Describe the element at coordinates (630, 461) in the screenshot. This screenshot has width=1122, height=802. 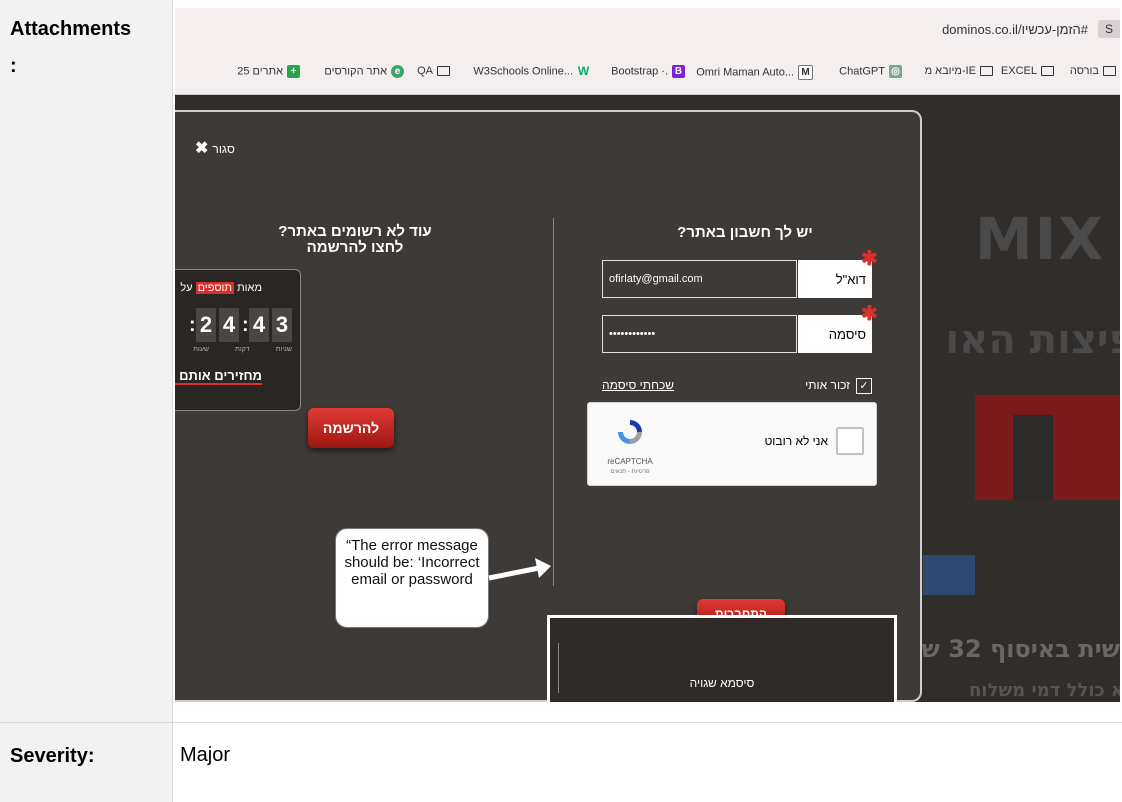
I see `recaptcha-brand: reCAPTCHA` at that location.